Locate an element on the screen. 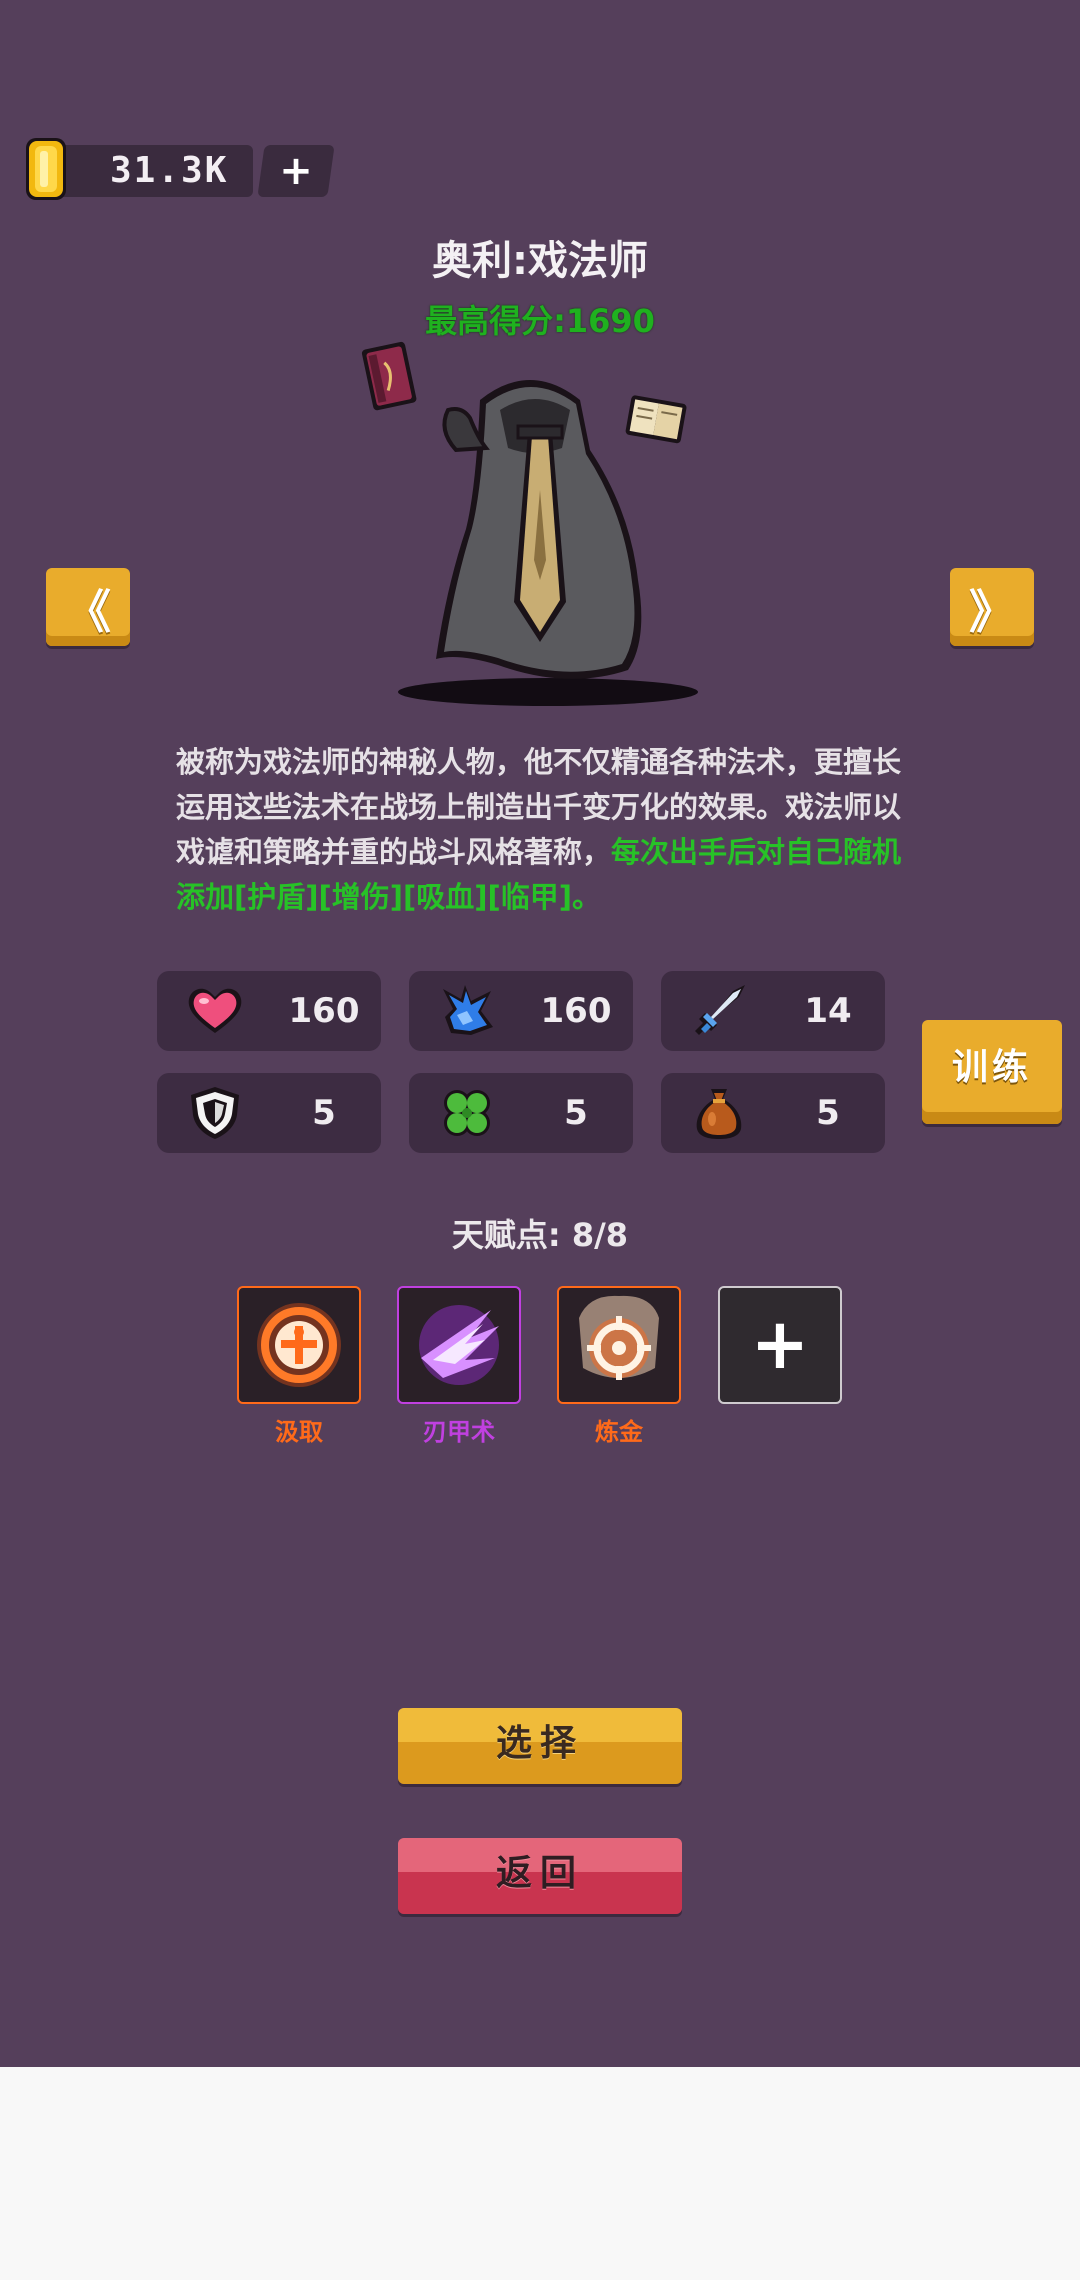 The width and height of the screenshot is (1080, 2280). clover-icon is located at coordinates (467, 1113).